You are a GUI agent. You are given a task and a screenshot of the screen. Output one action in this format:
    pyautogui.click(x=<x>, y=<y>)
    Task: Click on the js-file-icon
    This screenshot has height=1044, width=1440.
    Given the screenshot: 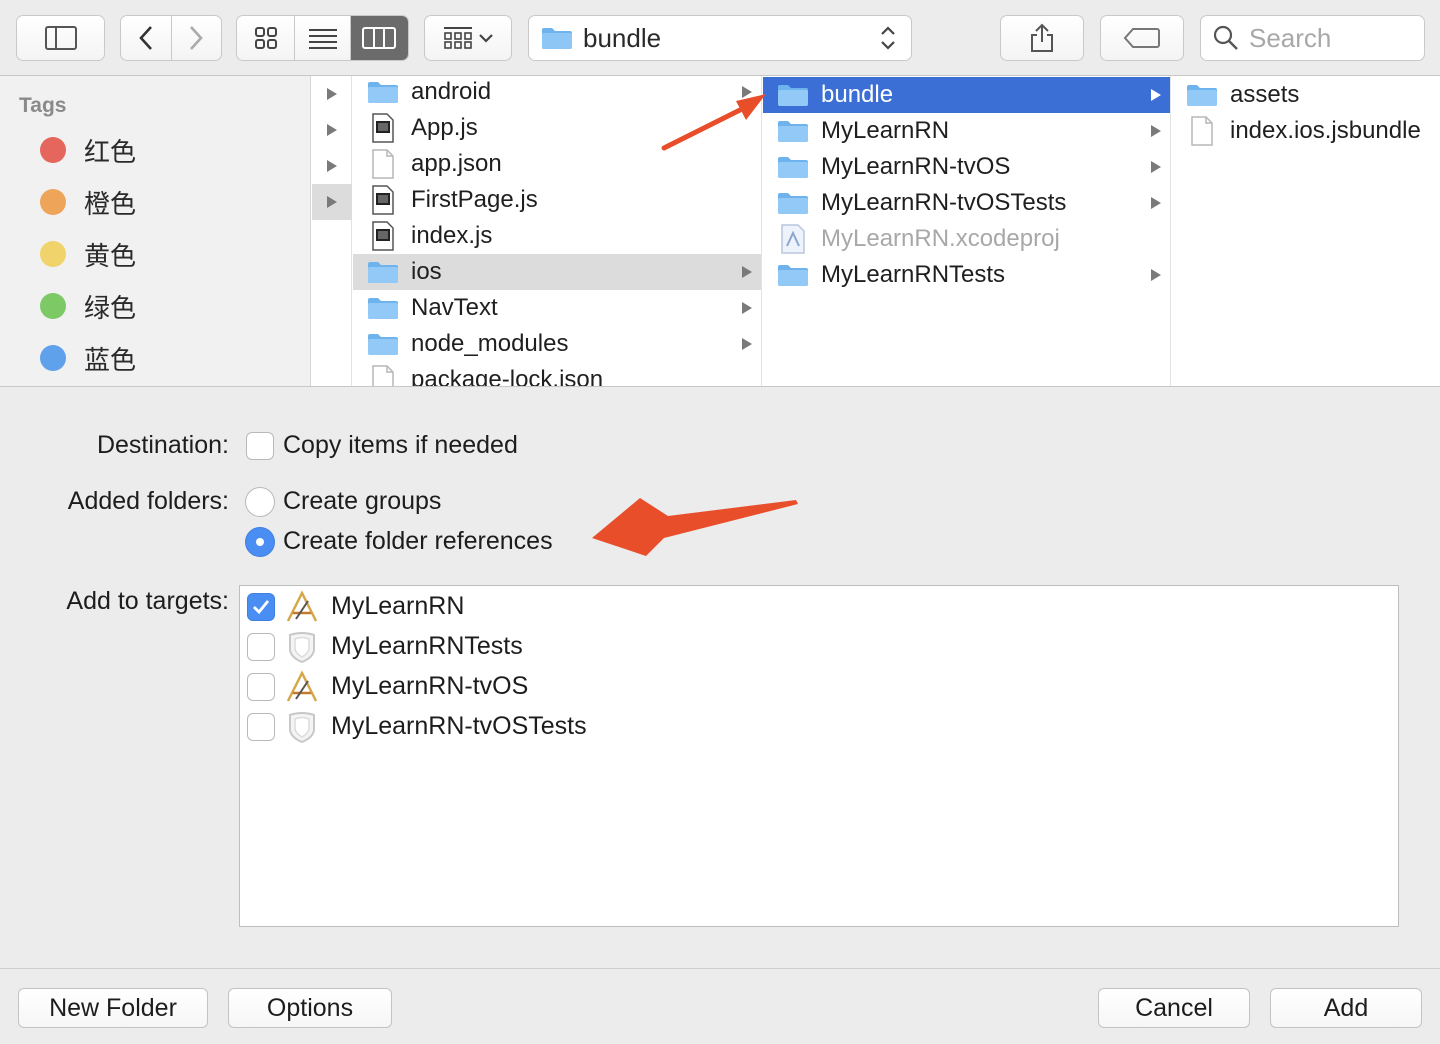 What is the action you would take?
    pyautogui.click(x=383, y=200)
    